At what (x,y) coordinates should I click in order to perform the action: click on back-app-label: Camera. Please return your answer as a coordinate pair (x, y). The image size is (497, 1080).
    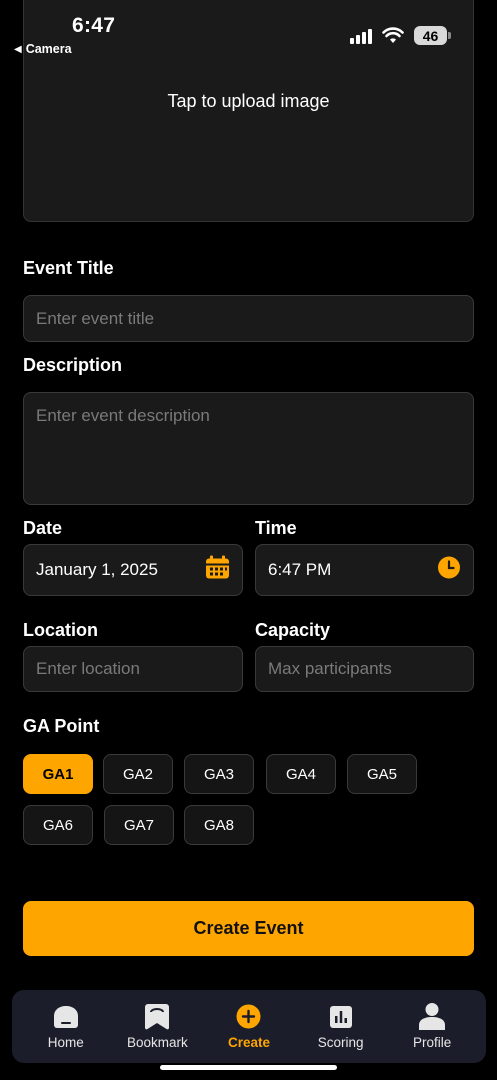
    Looking at the image, I should click on (48, 49).